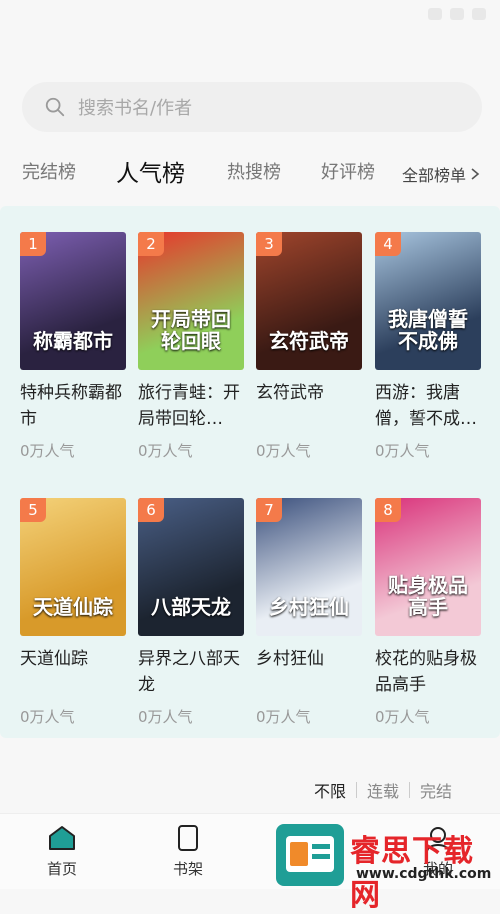  What do you see at coordinates (188, 851) in the screenshot?
I see `nav-bookshelf: 书架` at bounding box center [188, 851].